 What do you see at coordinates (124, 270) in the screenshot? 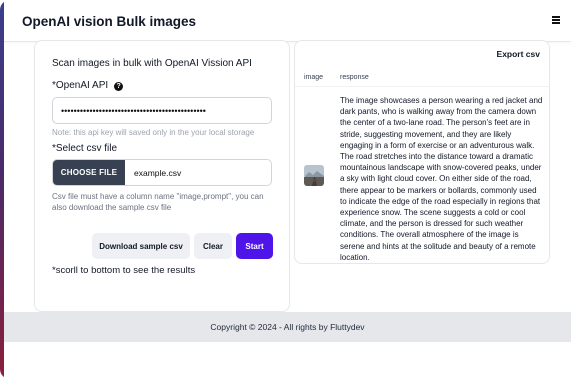
I see `scroll-hint: *scorll to bottom to see the results` at bounding box center [124, 270].